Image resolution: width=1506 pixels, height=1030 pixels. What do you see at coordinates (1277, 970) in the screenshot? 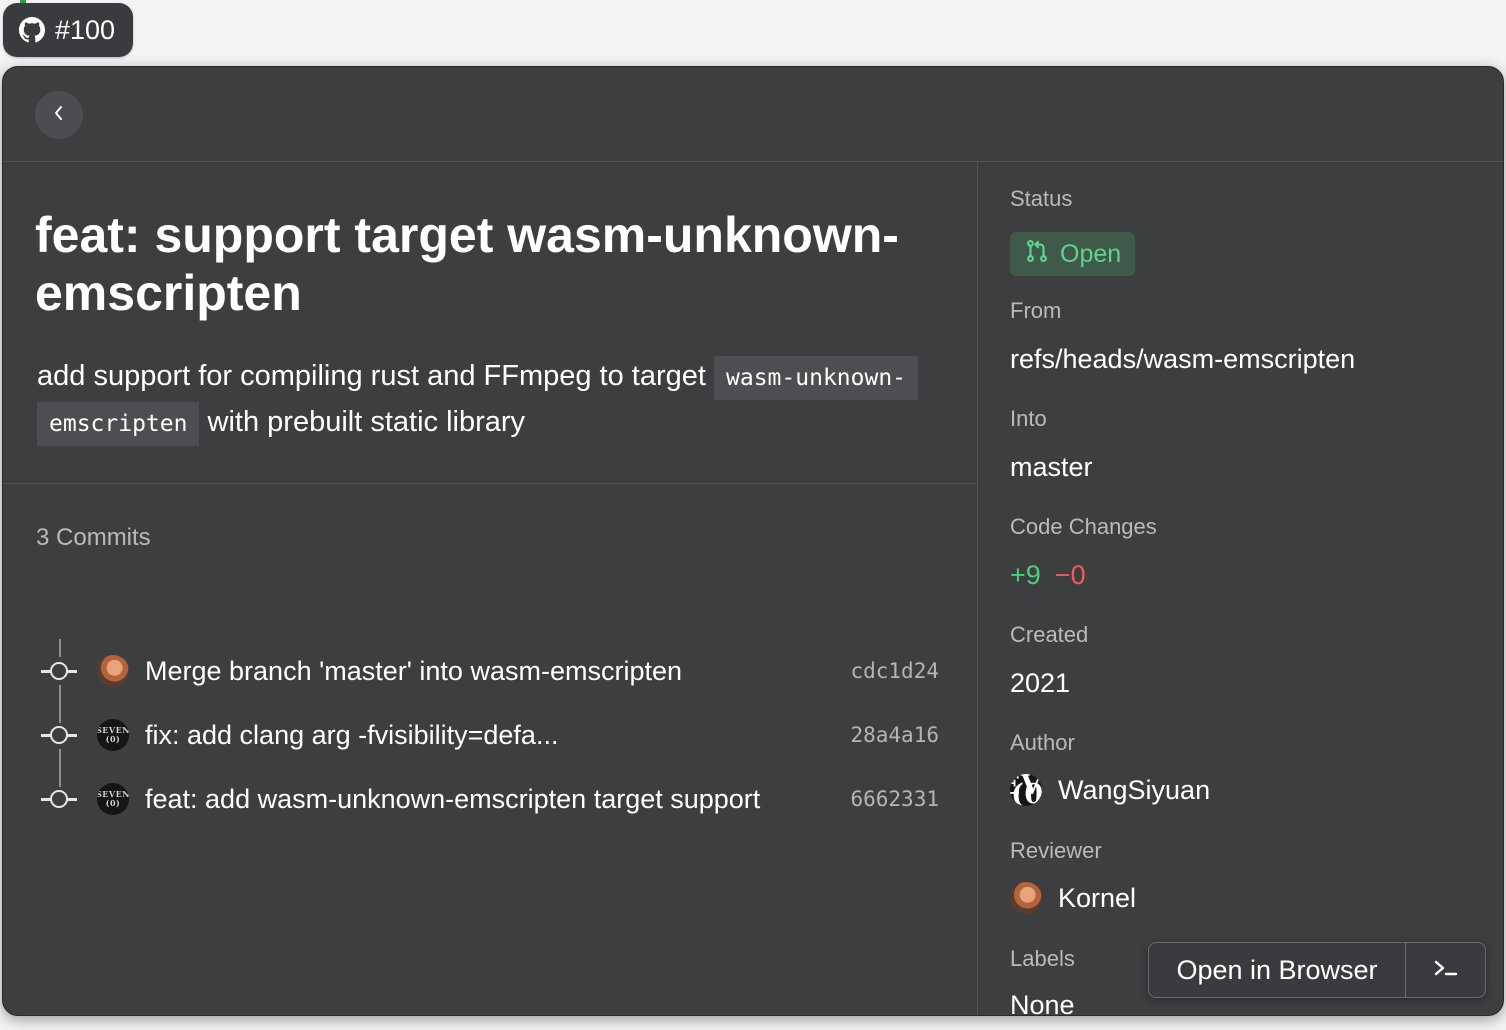
I see `open-in-browser-button: Open in Browser` at bounding box center [1277, 970].